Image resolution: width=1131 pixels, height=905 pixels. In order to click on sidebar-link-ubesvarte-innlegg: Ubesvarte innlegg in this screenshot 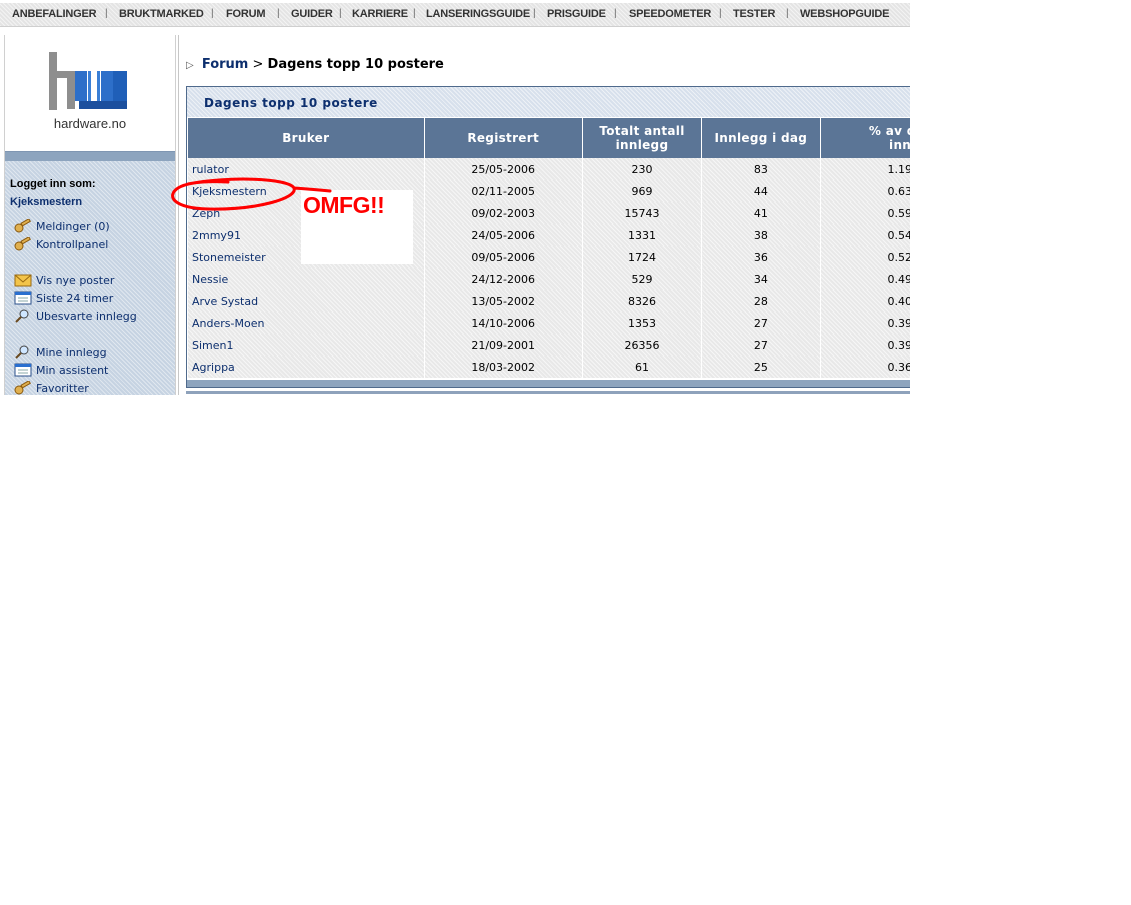, I will do `click(75, 316)`.